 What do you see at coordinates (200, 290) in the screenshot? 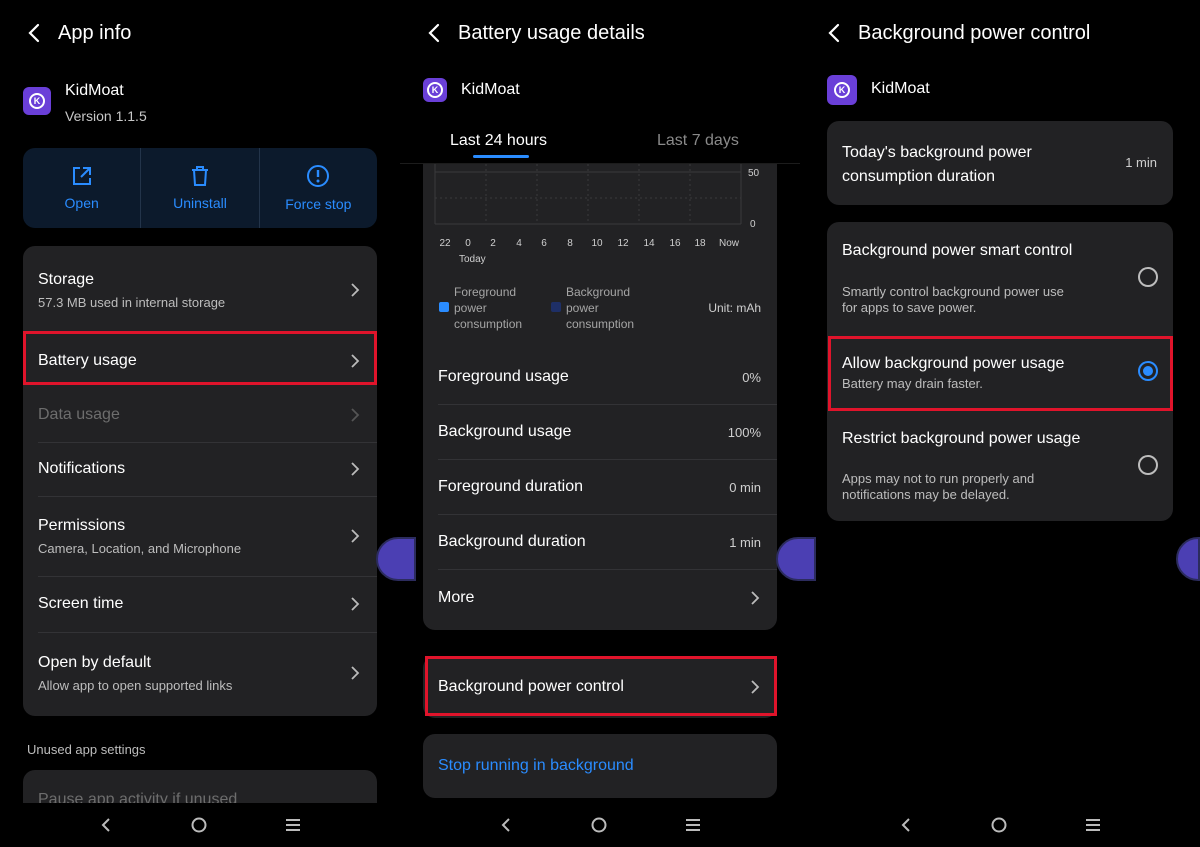
I see `storage-row: Storage 57.3 MB used in internal storage` at bounding box center [200, 290].